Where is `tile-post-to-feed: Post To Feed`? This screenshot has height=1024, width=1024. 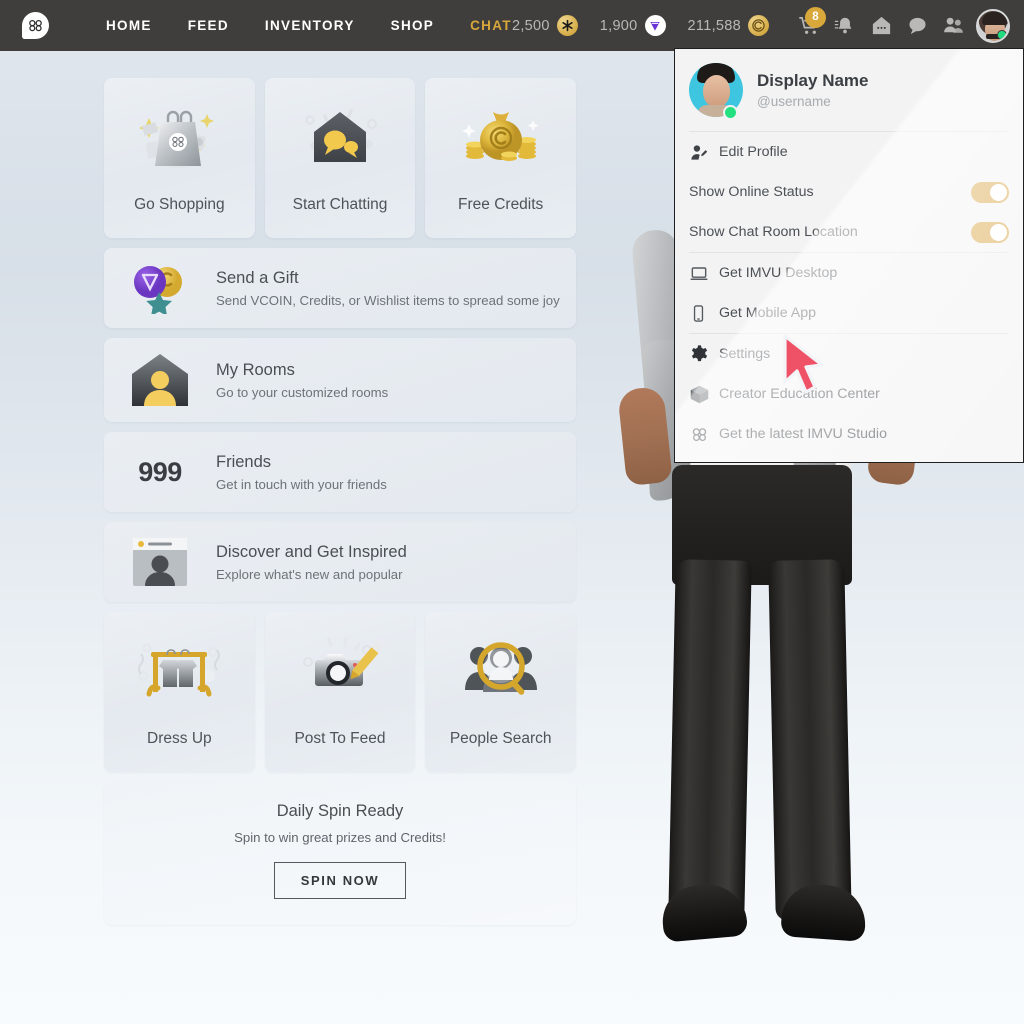 tile-post-to-feed: Post To Feed is located at coordinates (340, 692).